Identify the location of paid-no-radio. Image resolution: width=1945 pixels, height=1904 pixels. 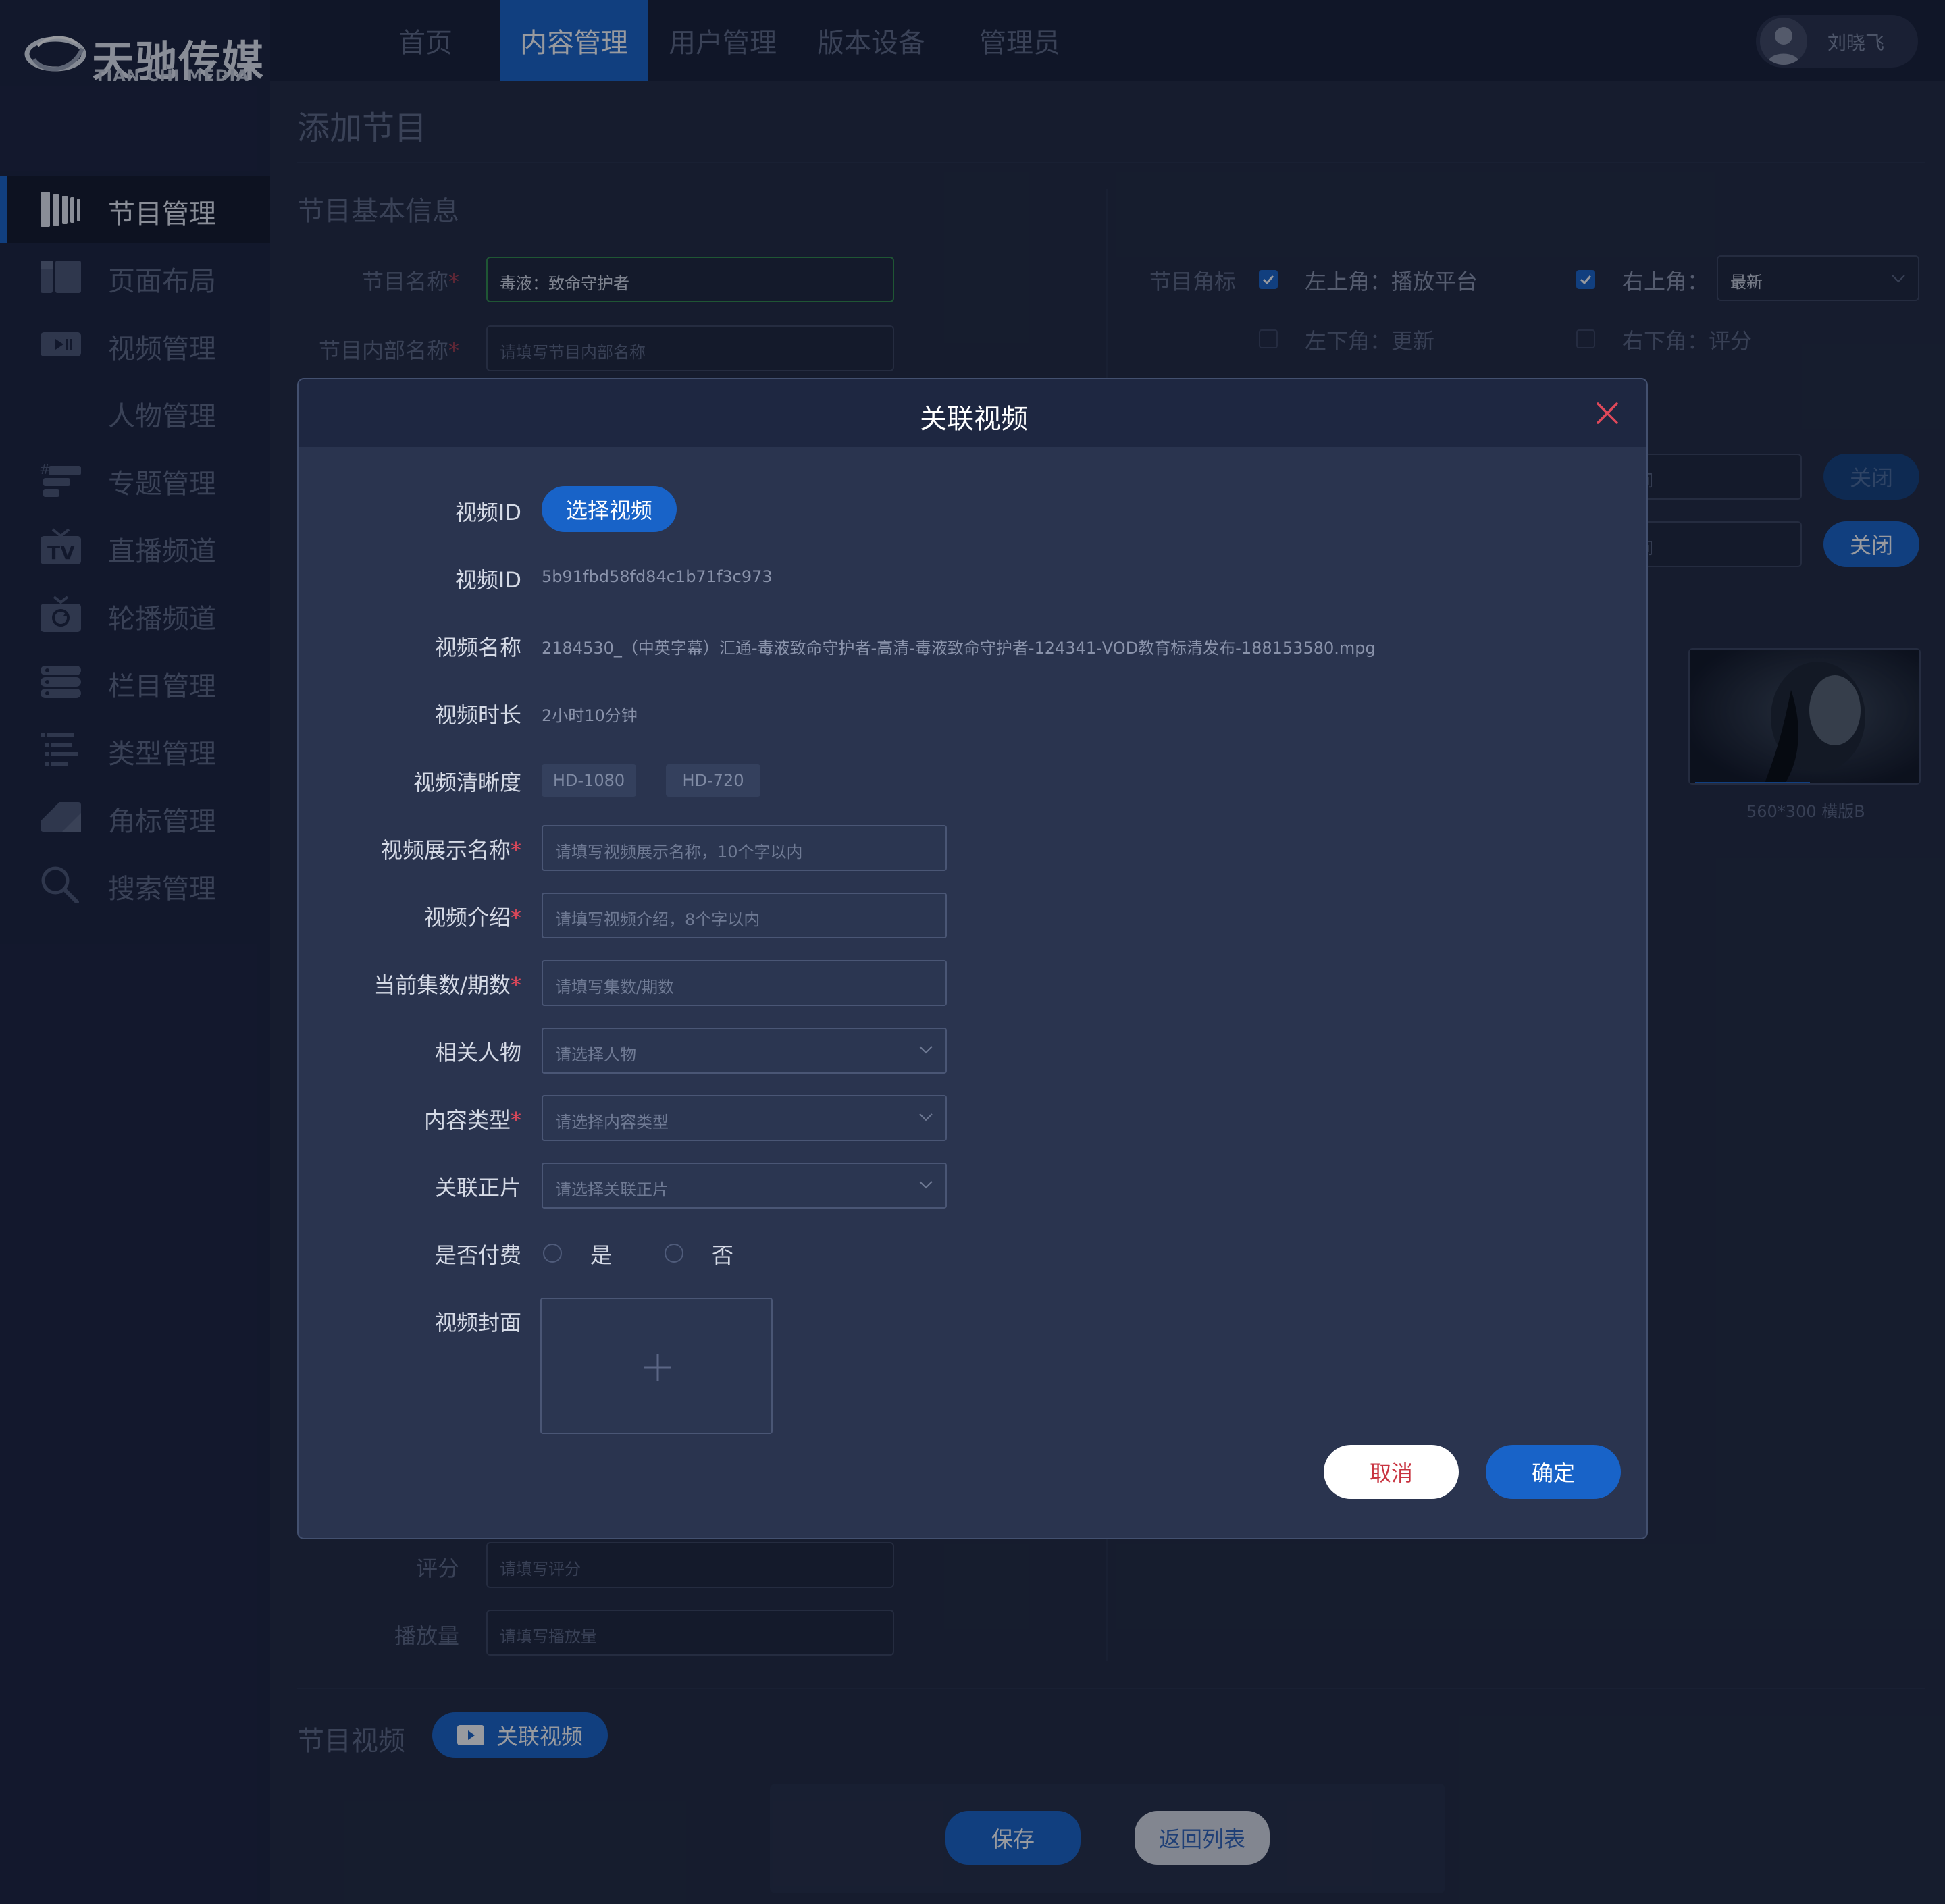
(674, 1253).